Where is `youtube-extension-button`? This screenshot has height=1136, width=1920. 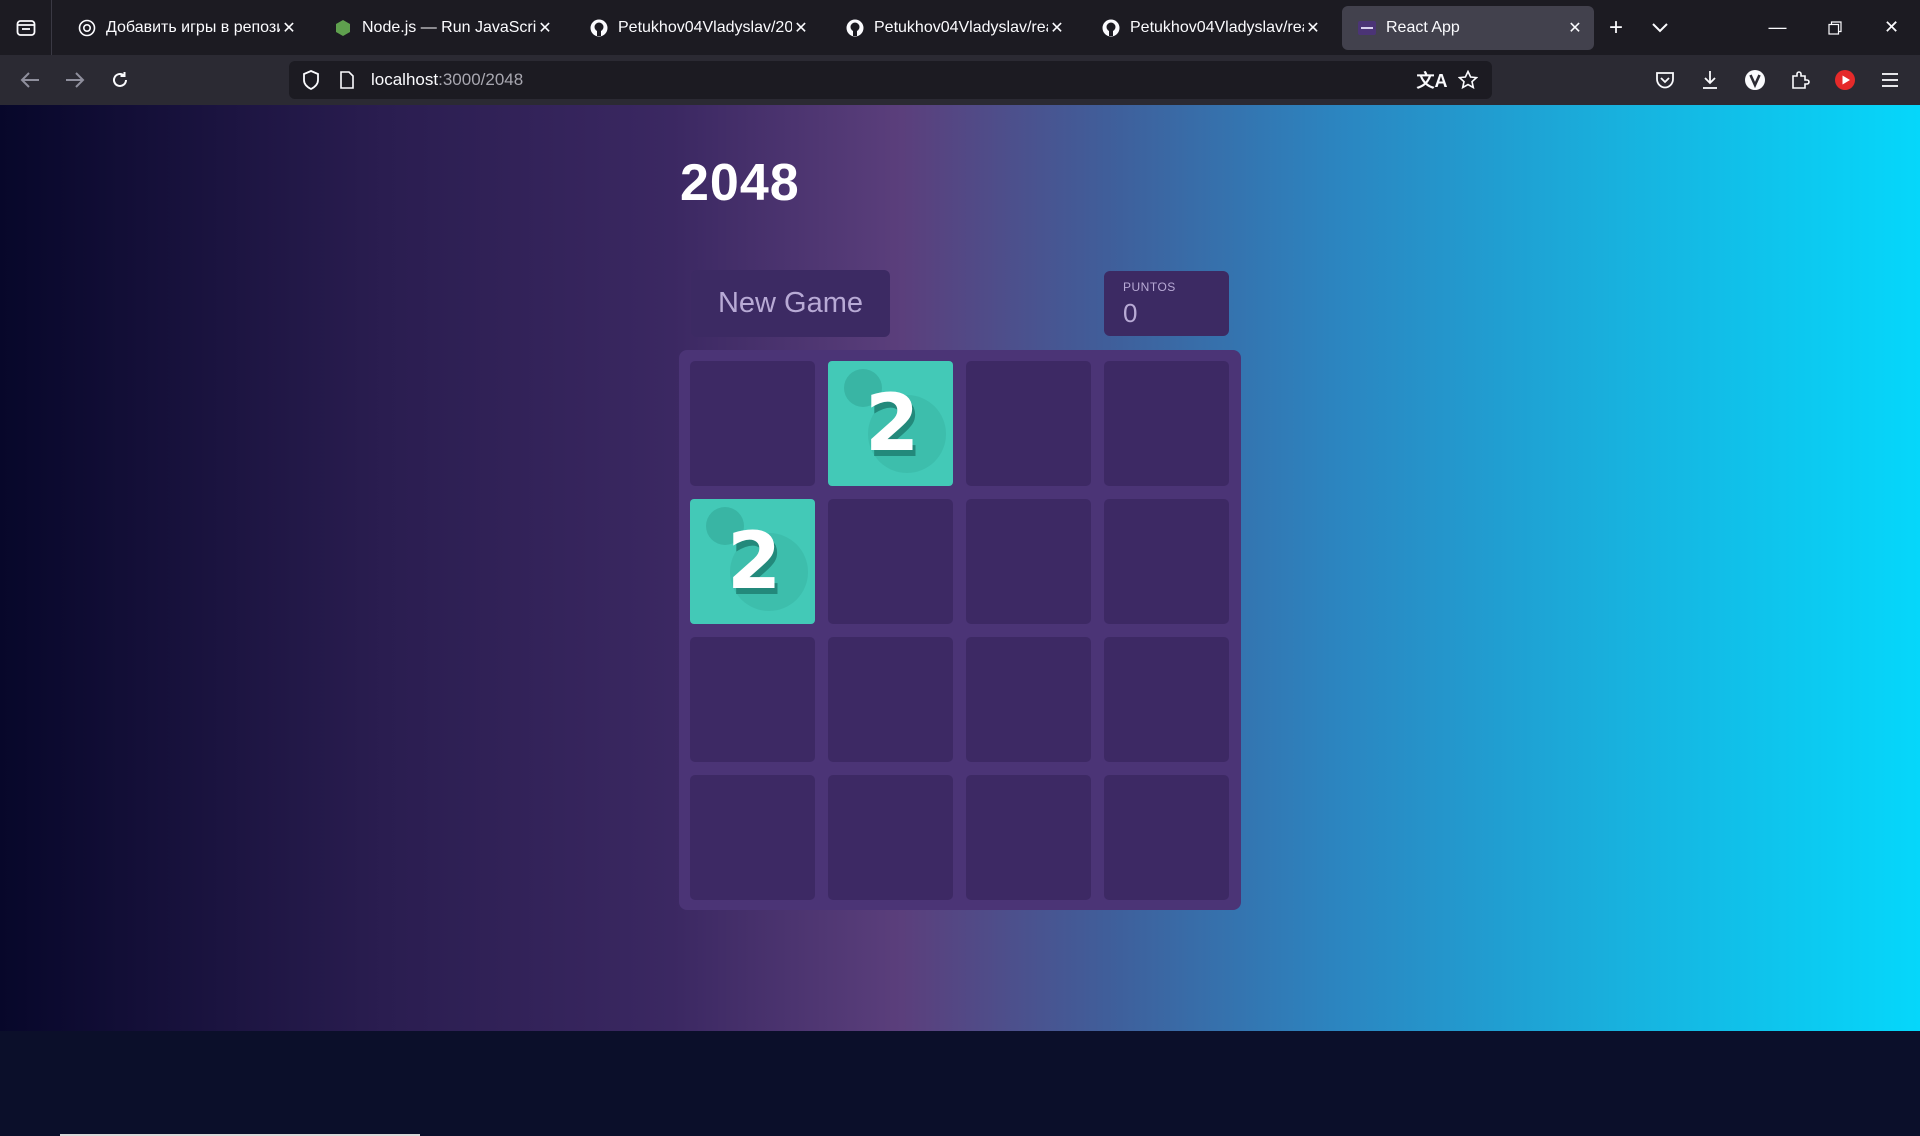 youtube-extension-button is located at coordinates (1844, 80).